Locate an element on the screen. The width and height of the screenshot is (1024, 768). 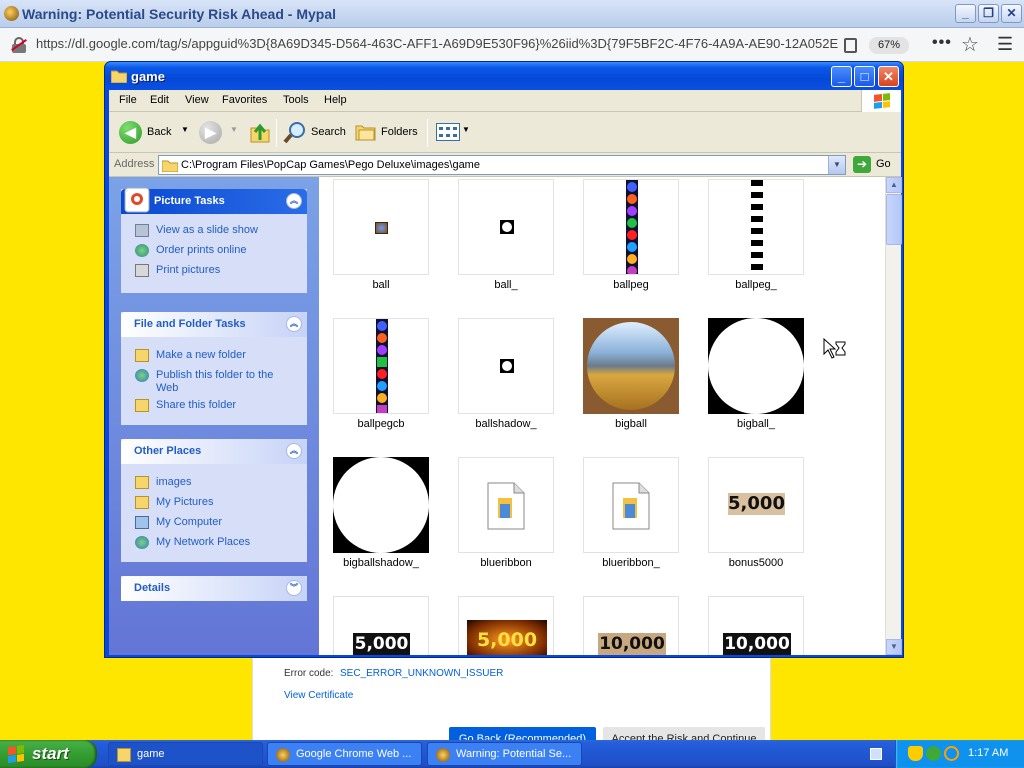
file-thumb-bonus-outline: 10,000 is located at coordinates (756, 625).